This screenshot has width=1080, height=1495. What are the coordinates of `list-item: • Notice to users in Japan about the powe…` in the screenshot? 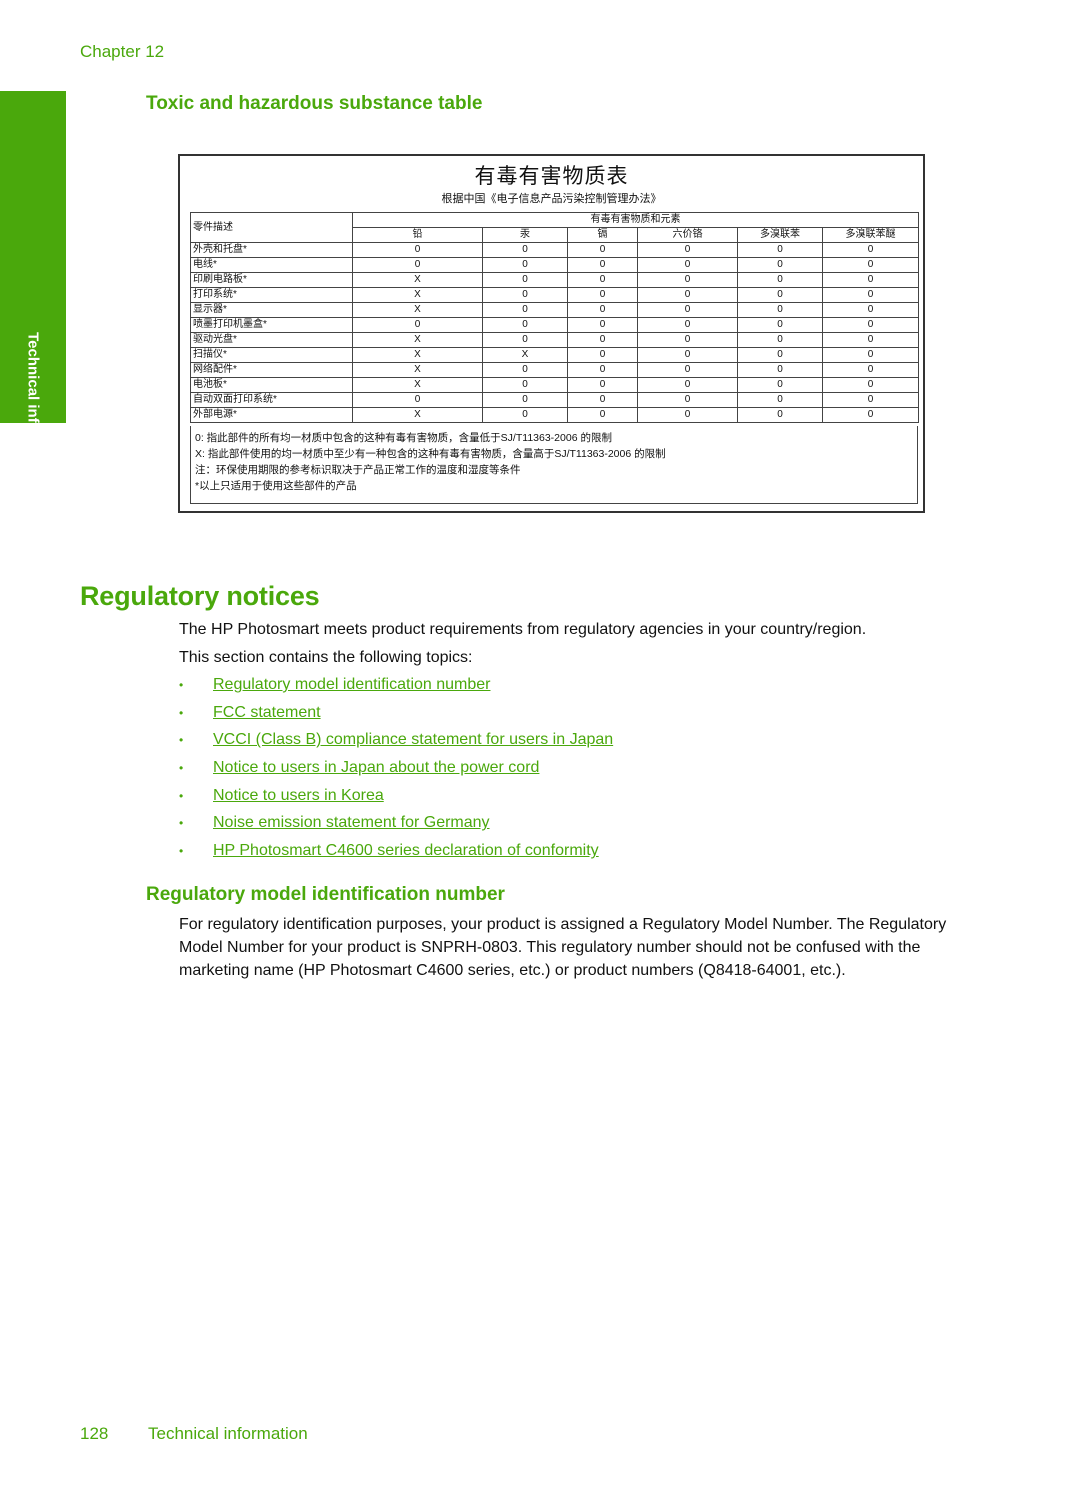 It's located at (396, 770).